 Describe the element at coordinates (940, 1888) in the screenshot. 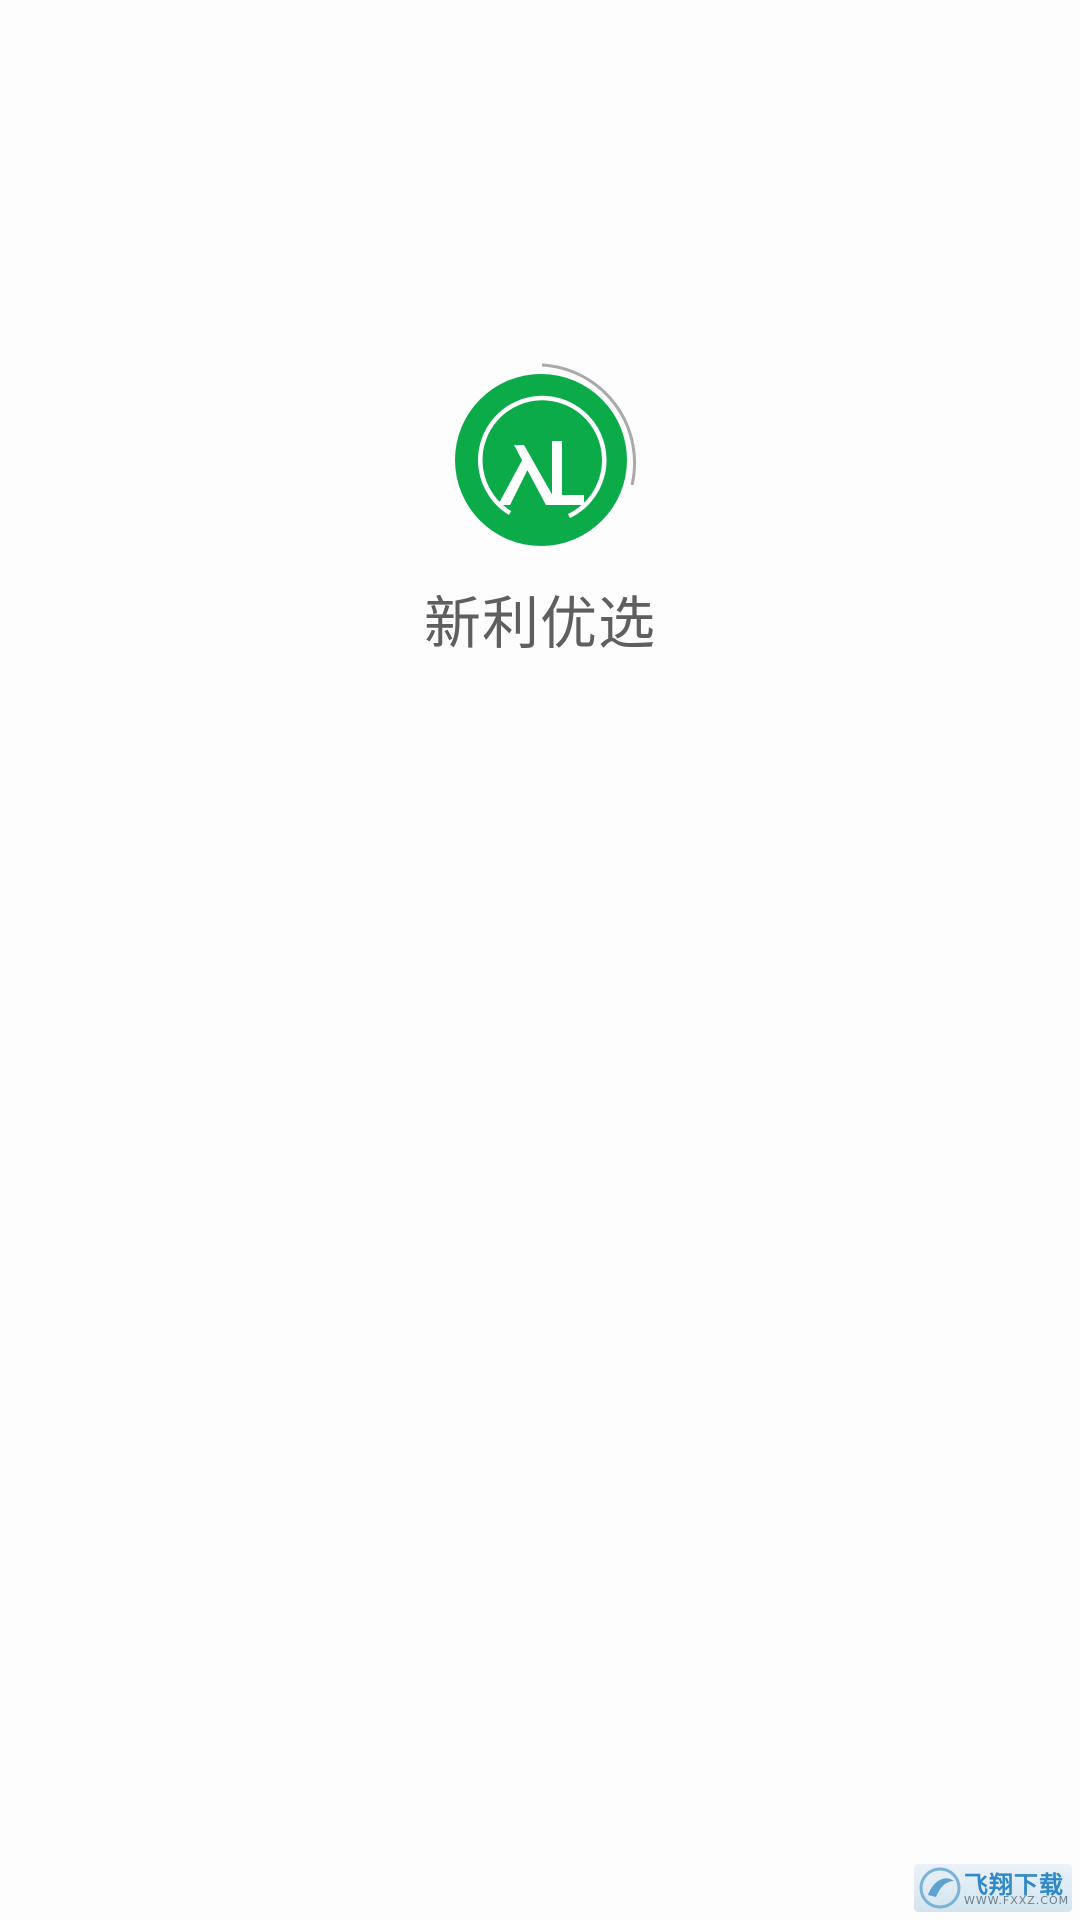

I see `watermark-logo-icon` at that location.